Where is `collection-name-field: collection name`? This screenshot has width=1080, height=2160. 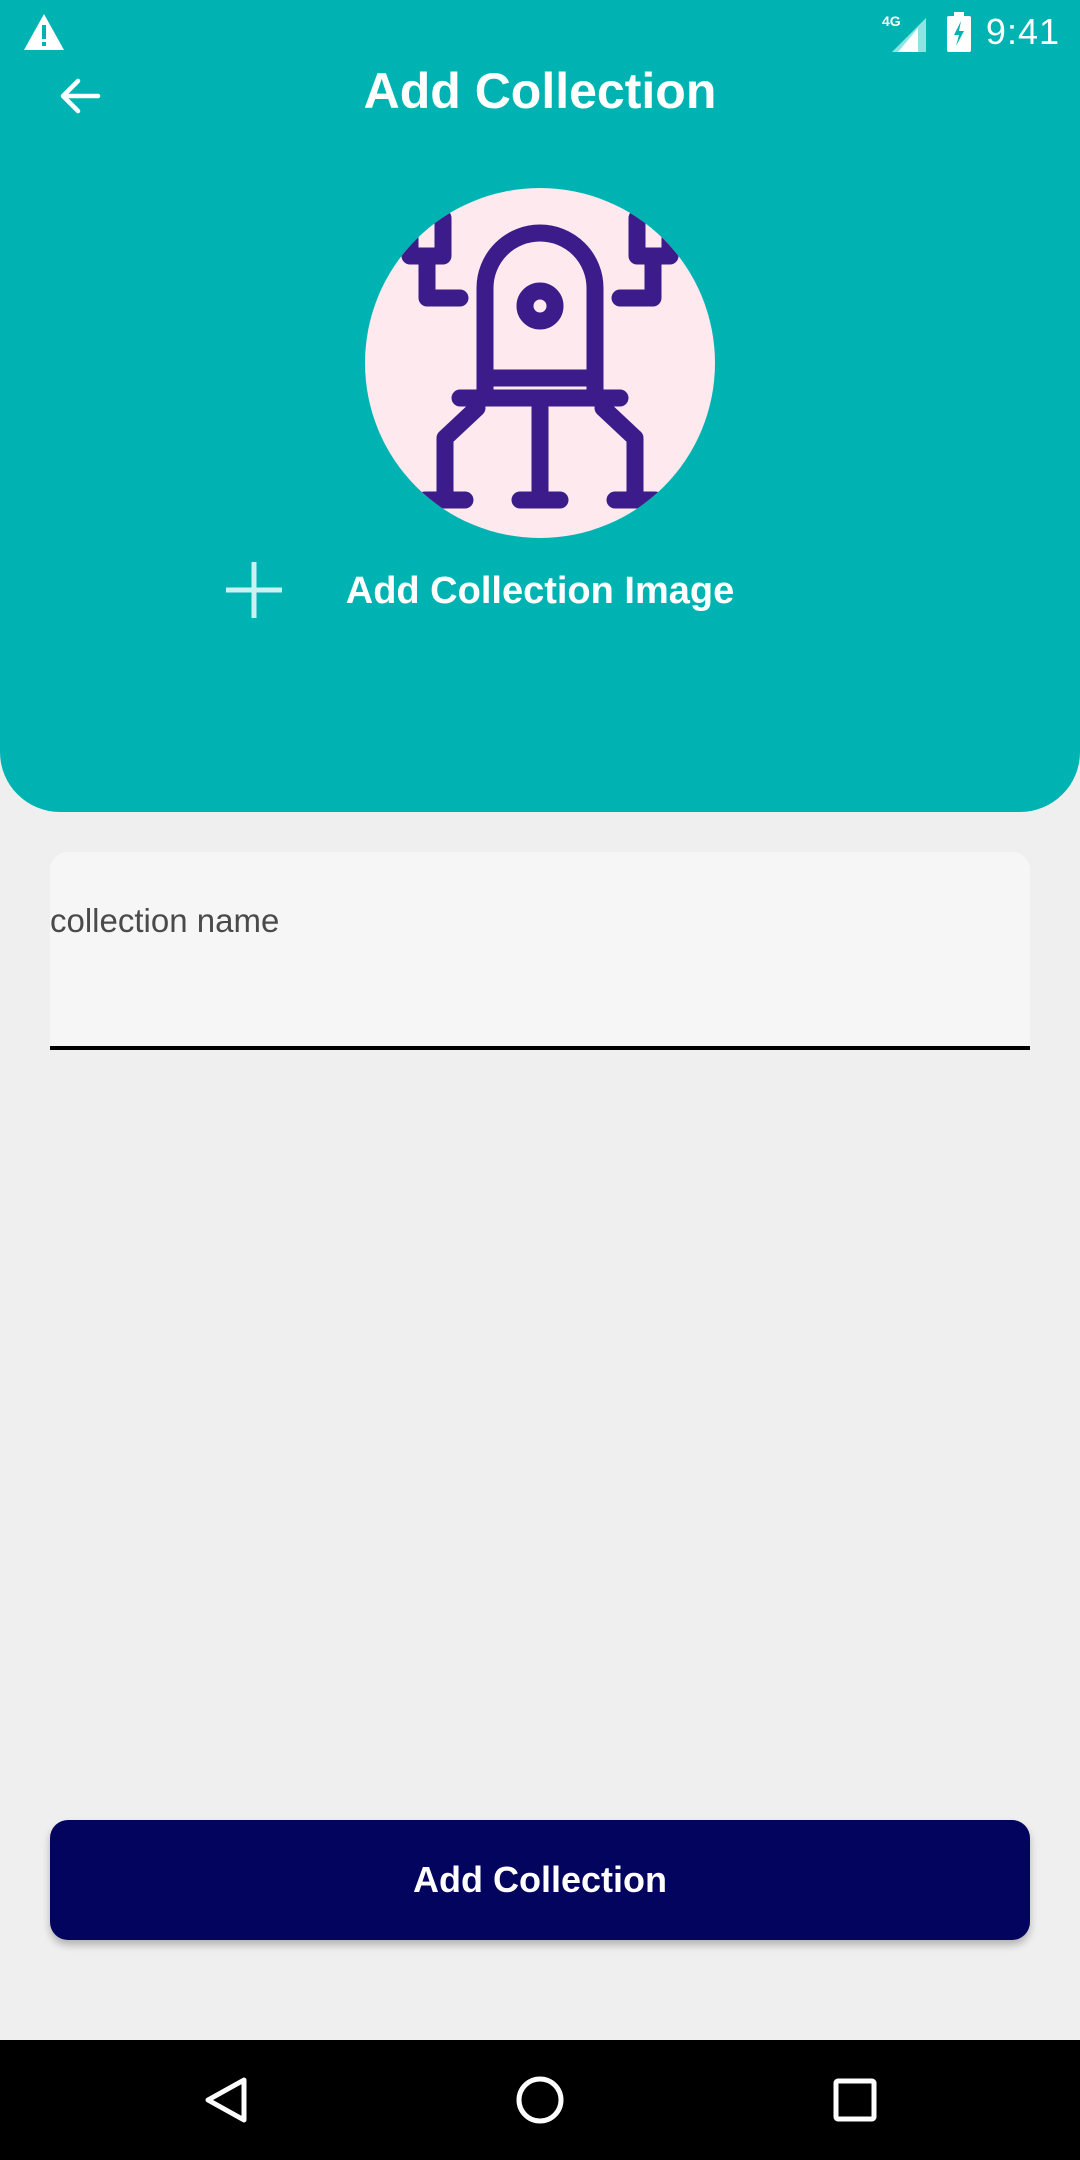
collection-name-field: collection name is located at coordinates (540, 951).